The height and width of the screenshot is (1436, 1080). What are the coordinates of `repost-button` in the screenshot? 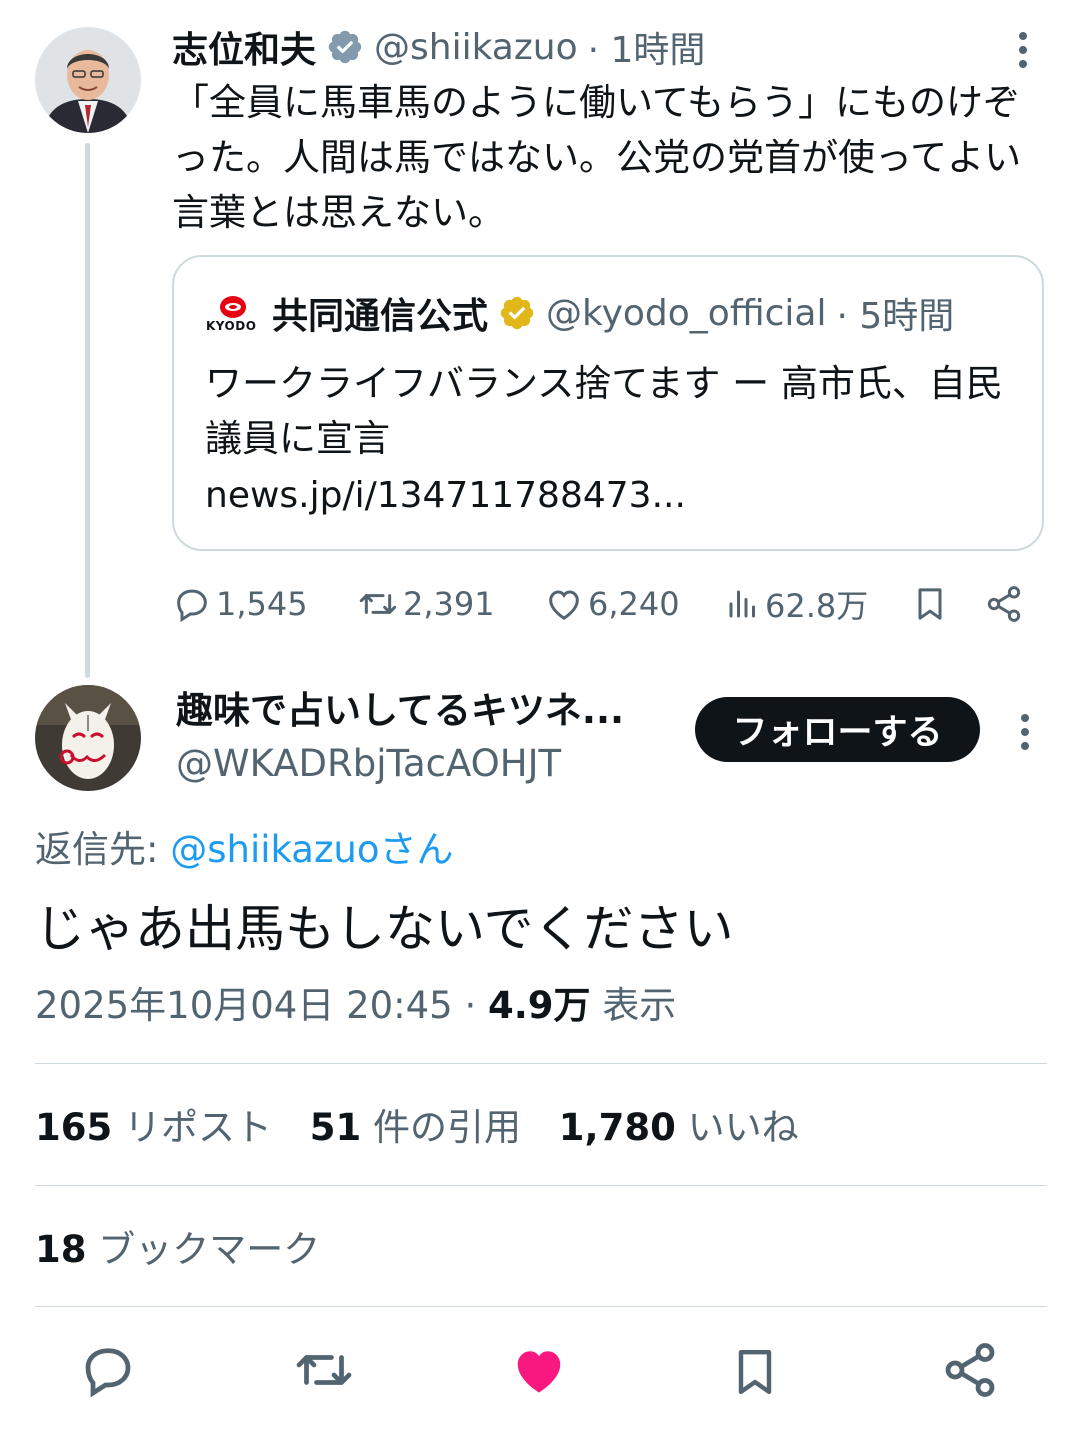 It's located at (324, 1370).